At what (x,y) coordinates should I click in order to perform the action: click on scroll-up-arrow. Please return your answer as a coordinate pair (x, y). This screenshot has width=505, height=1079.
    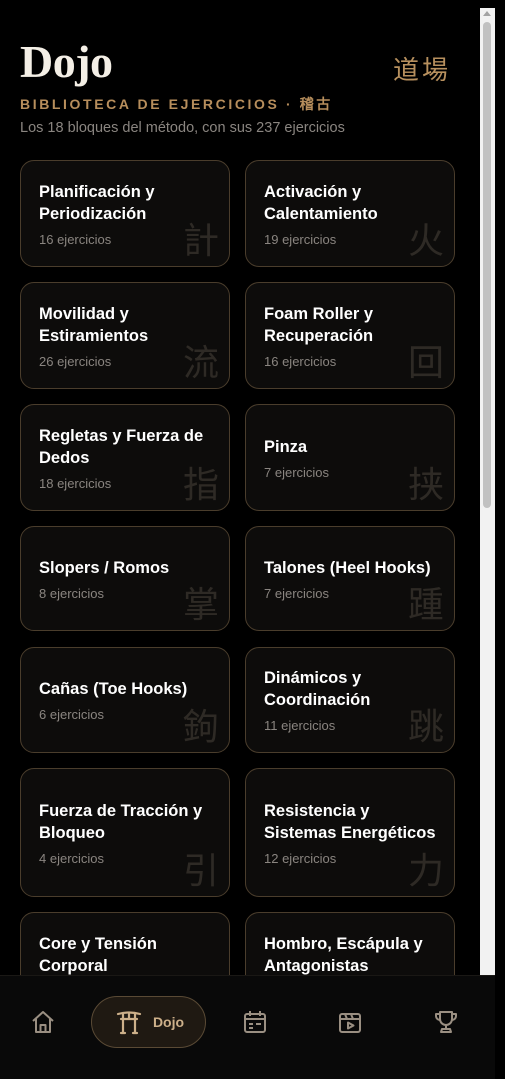
    Looking at the image, I should click on (487, 13).